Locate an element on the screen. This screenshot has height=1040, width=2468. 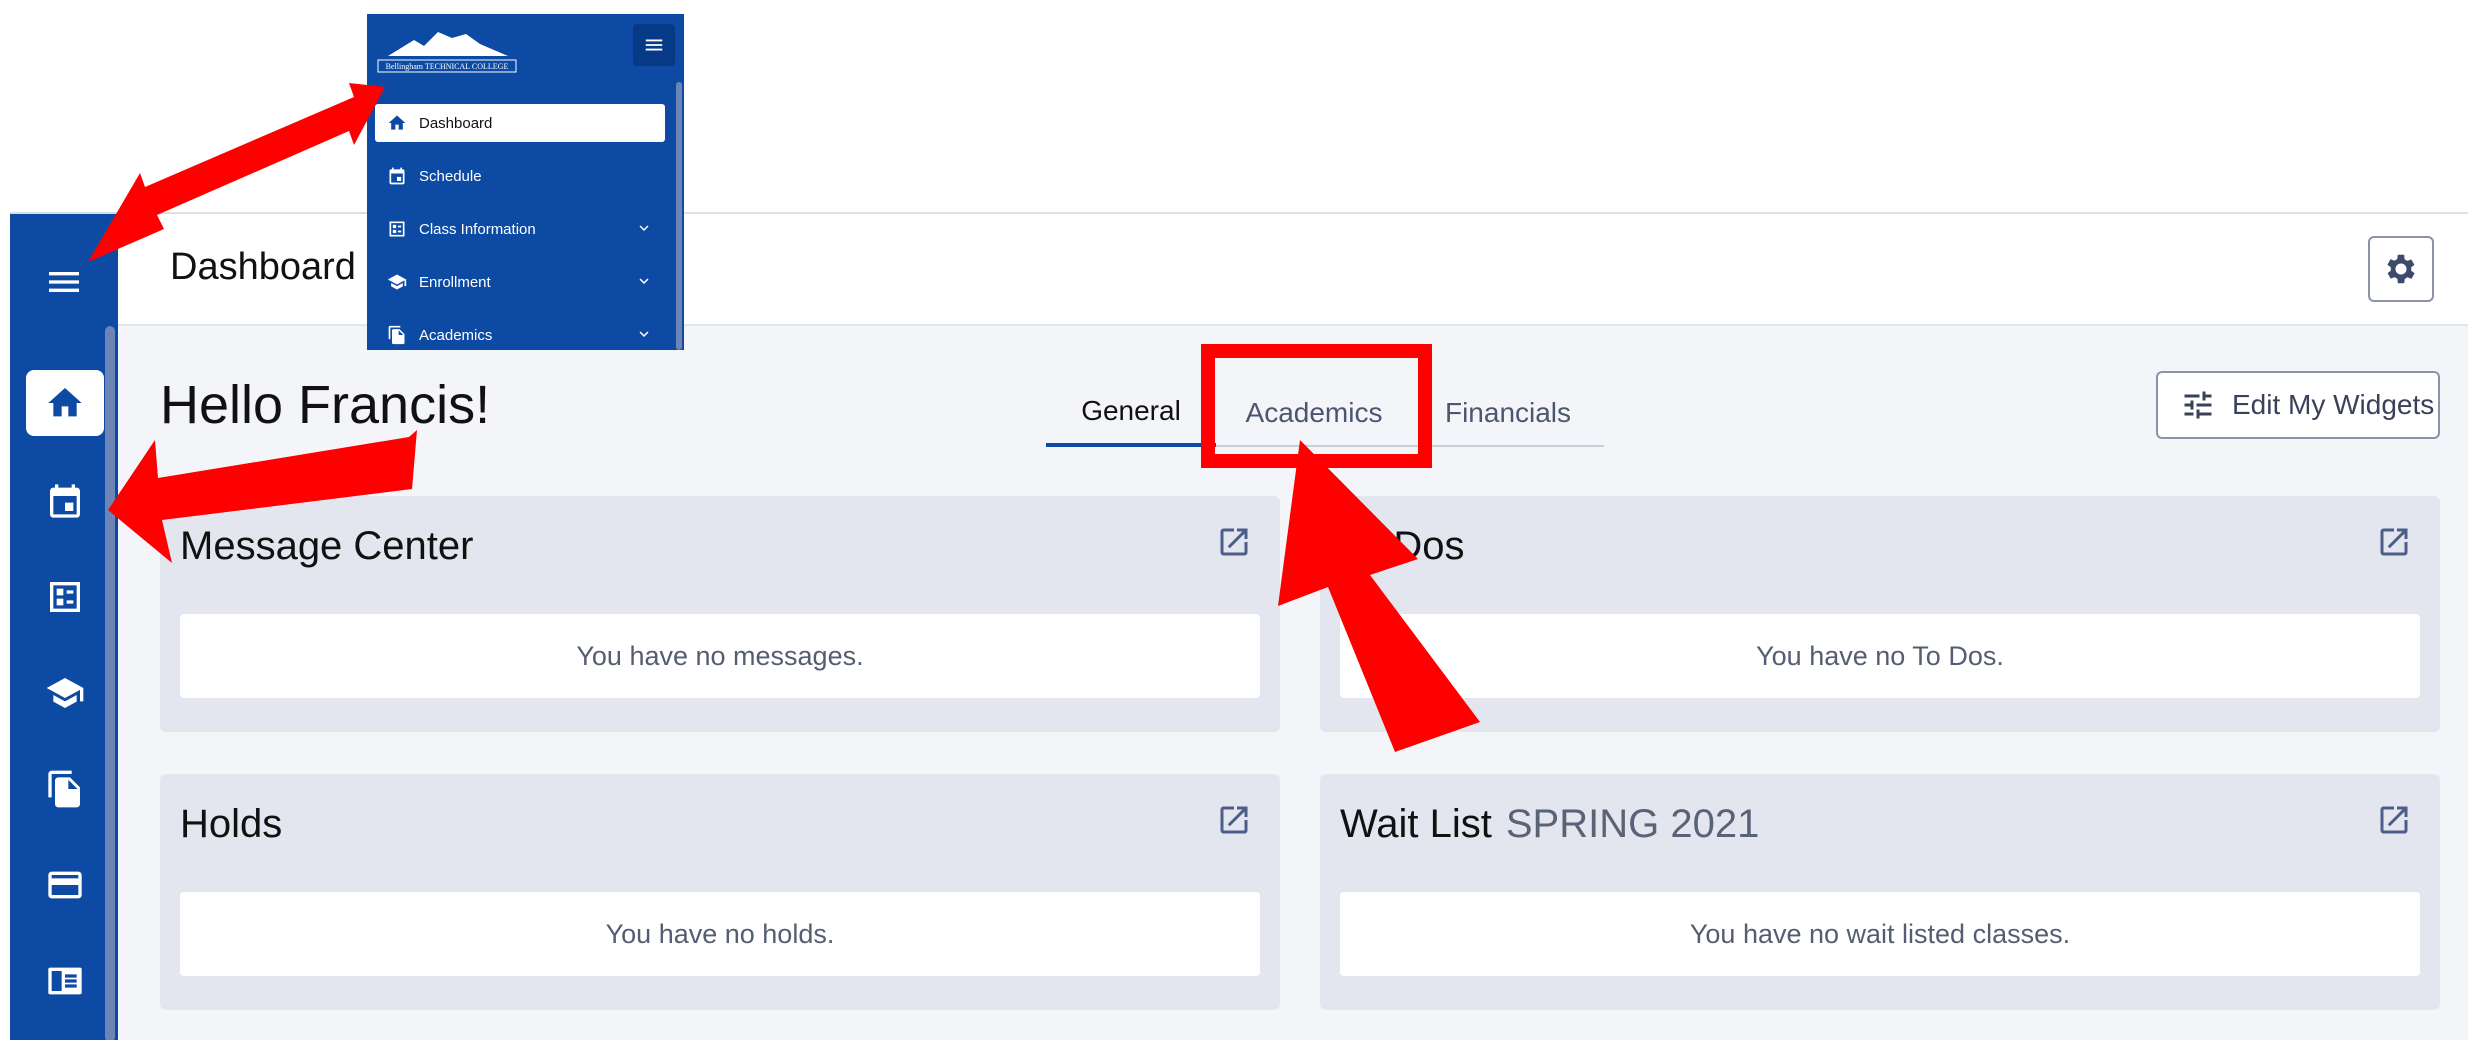
svg-text: Bellingham TECHNICAL COLLEGE is located at coordinates (447, 66).